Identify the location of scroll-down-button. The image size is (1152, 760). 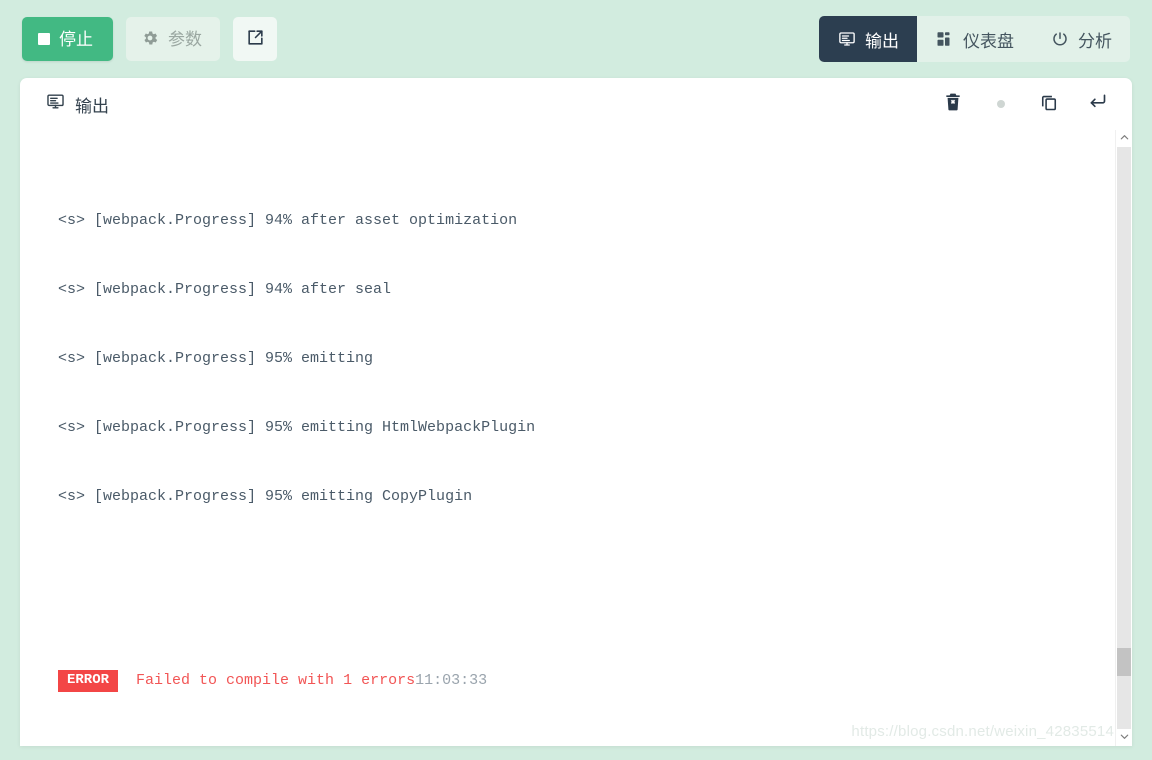
(1124, 737).